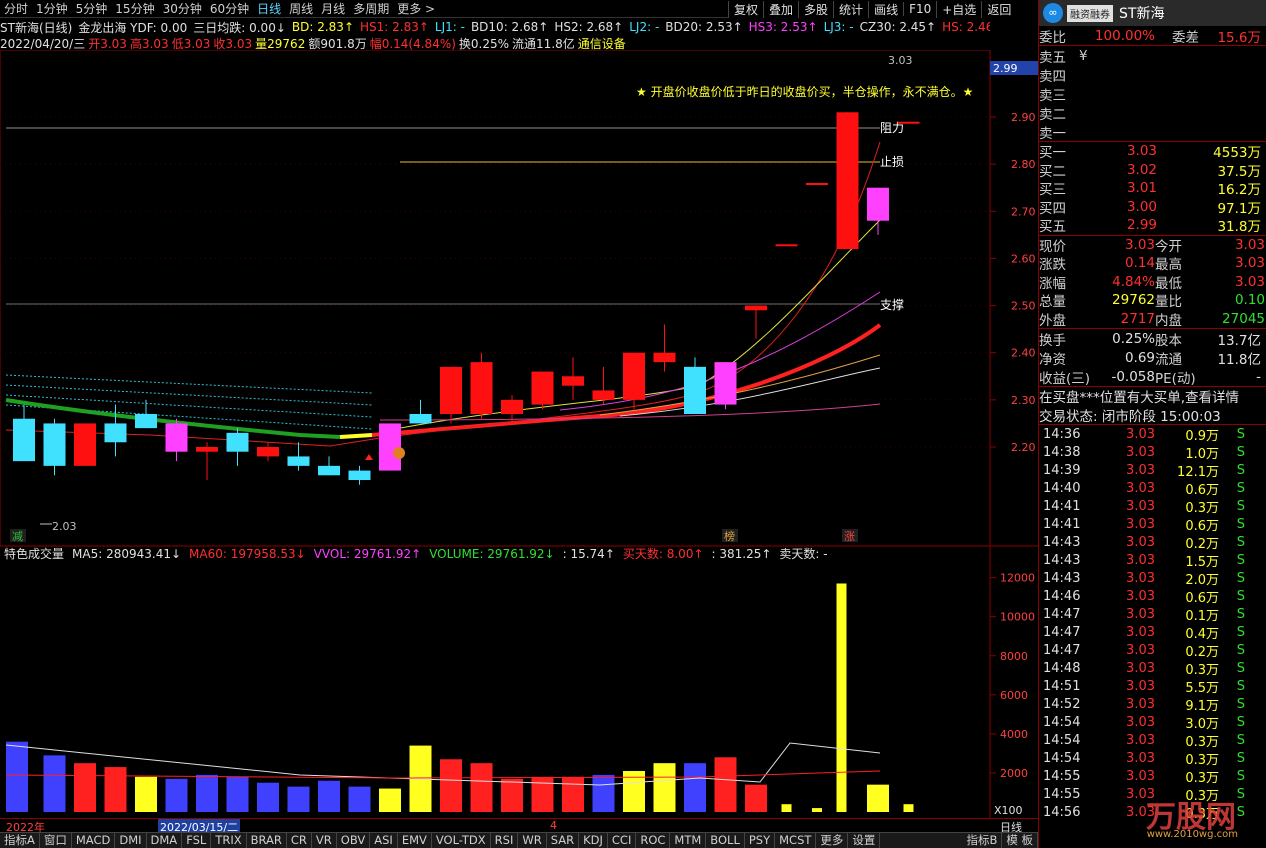  I want to click on fund-label2-1: 流通, so click(1168, 359).